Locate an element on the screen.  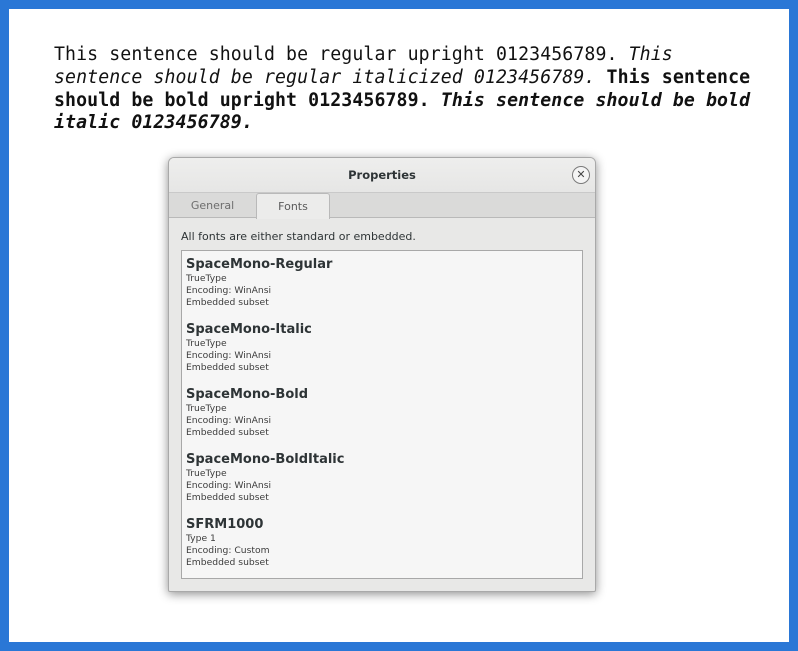
dialog-titlebar: Properties ✕ is located at coordinates (382, 175).